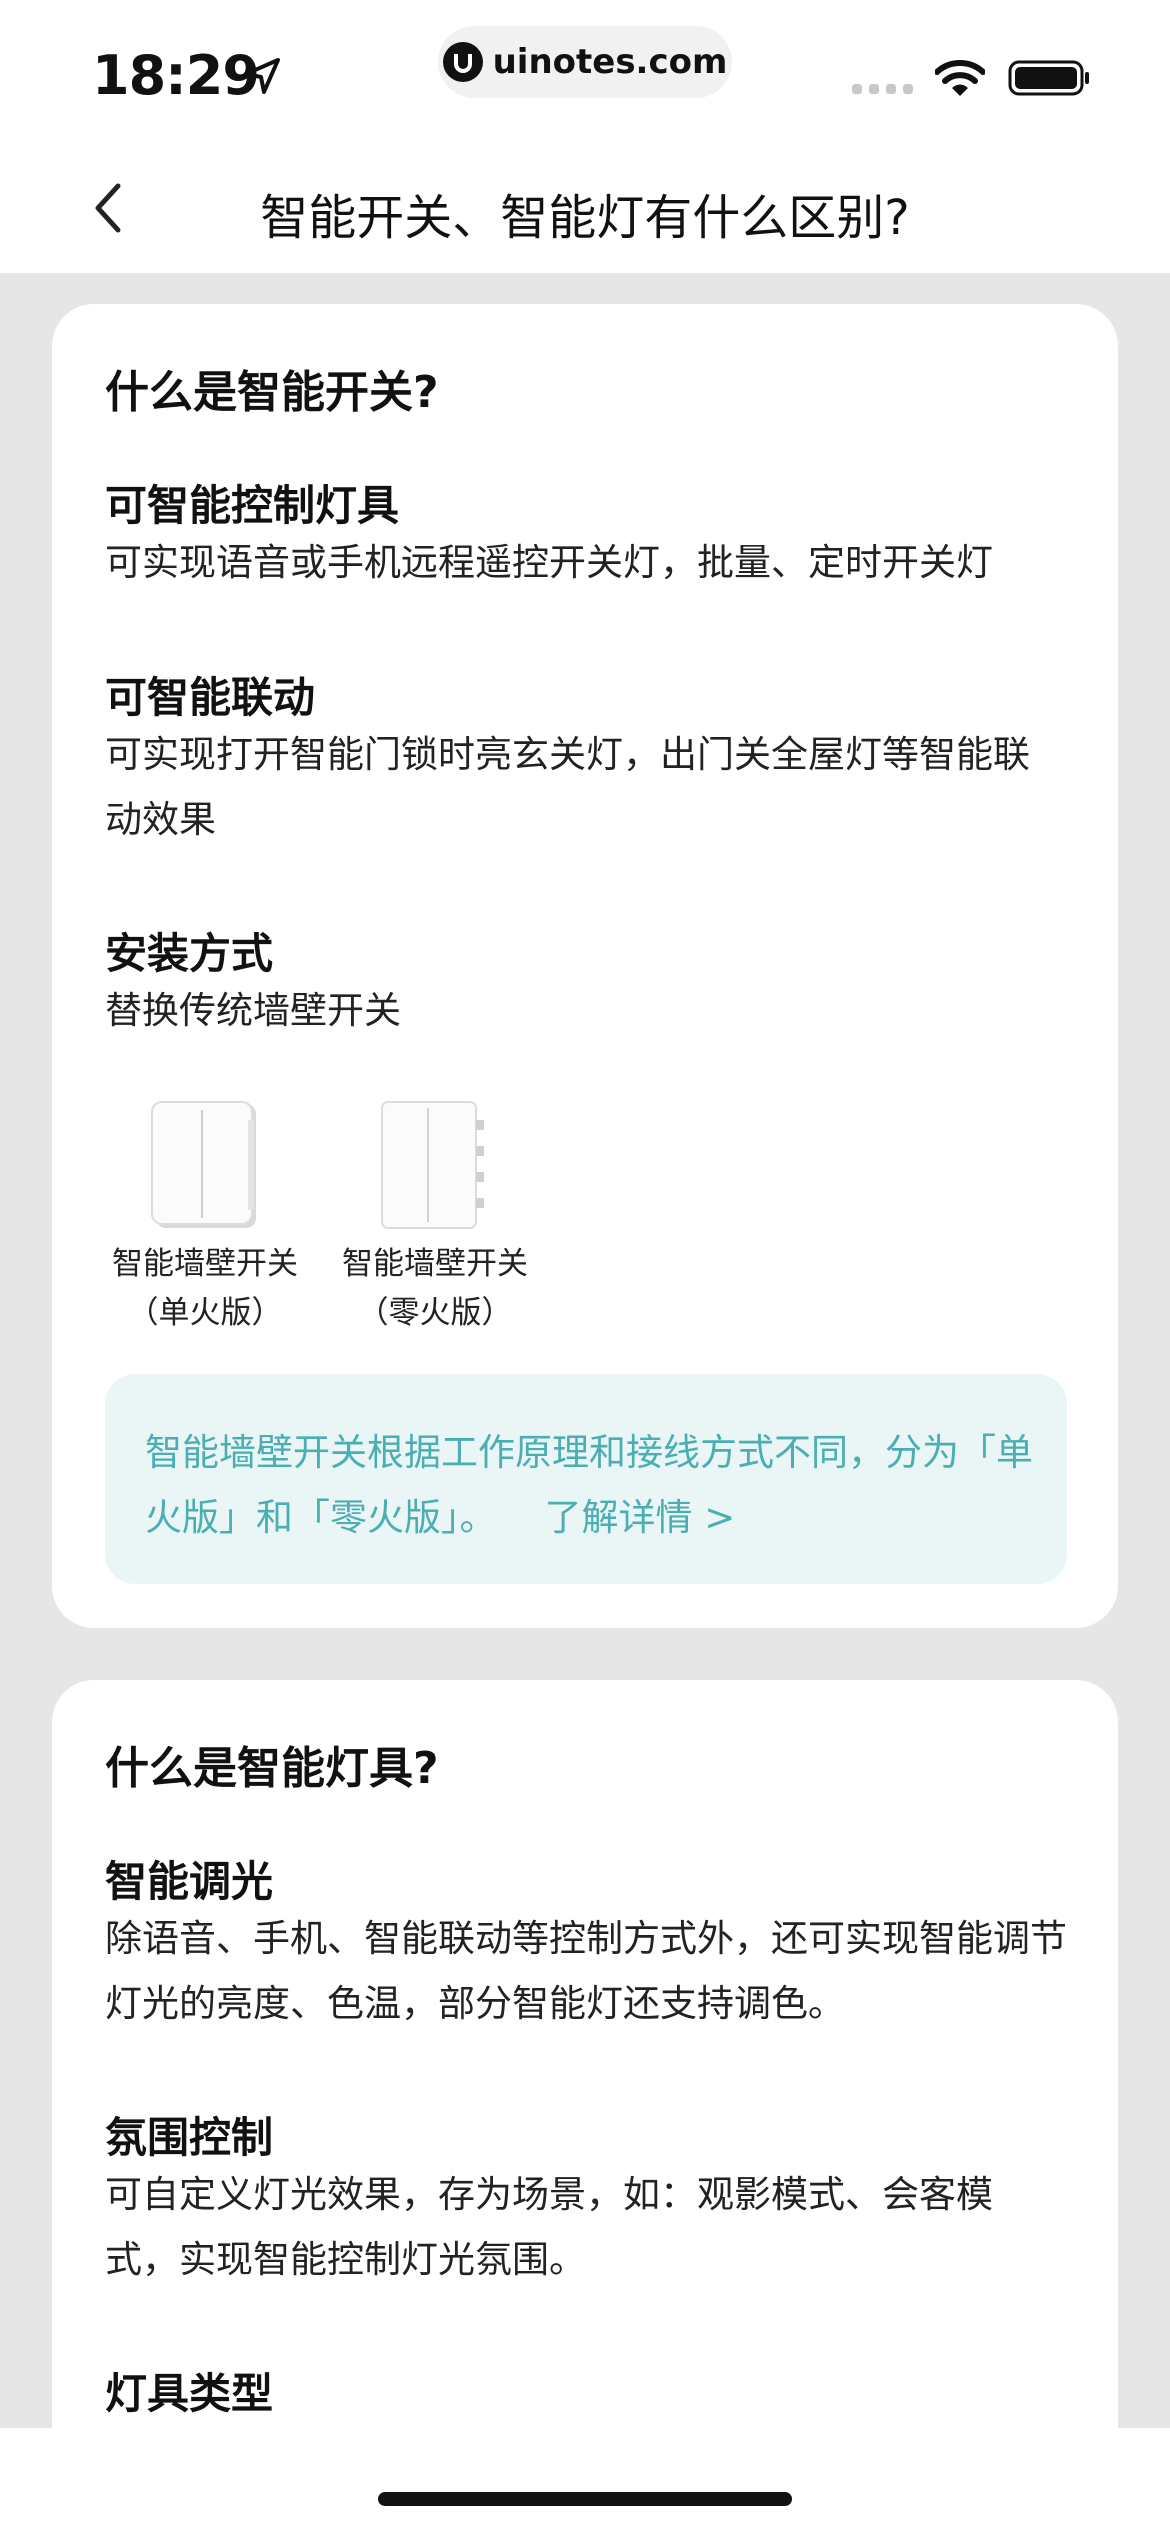  I want to click on info-note-text: 智能墙壁开关根据工作原理和接线方式不同，分为「单火版」和「零火版」。 了解详情 >, so click(595, 1485).